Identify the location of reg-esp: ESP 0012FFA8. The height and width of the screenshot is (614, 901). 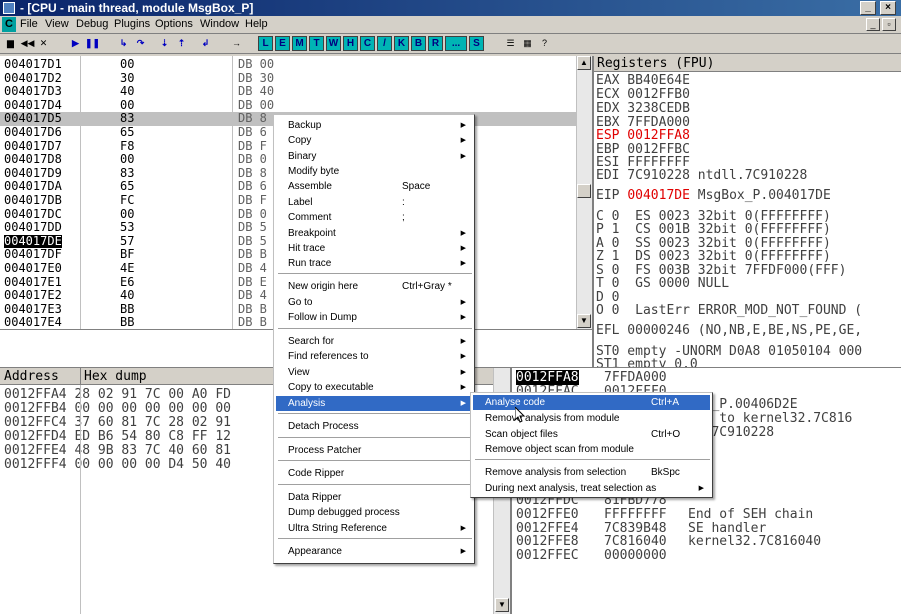
(643, 135).